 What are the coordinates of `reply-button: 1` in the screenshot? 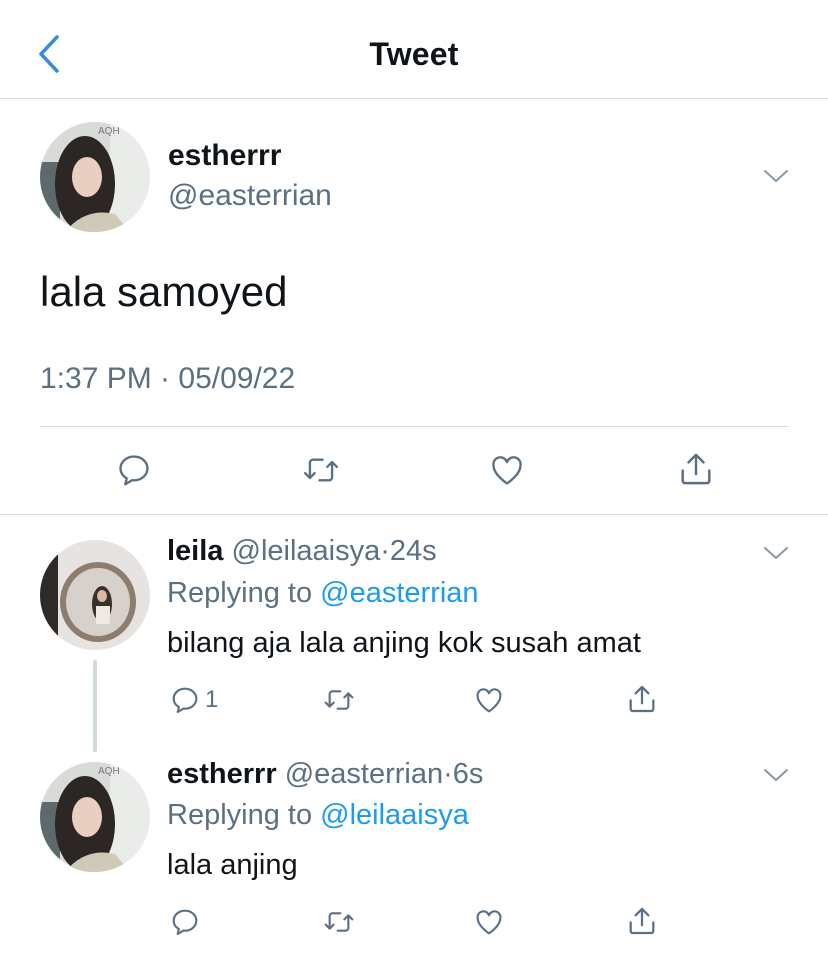 It's located at (193, 700).